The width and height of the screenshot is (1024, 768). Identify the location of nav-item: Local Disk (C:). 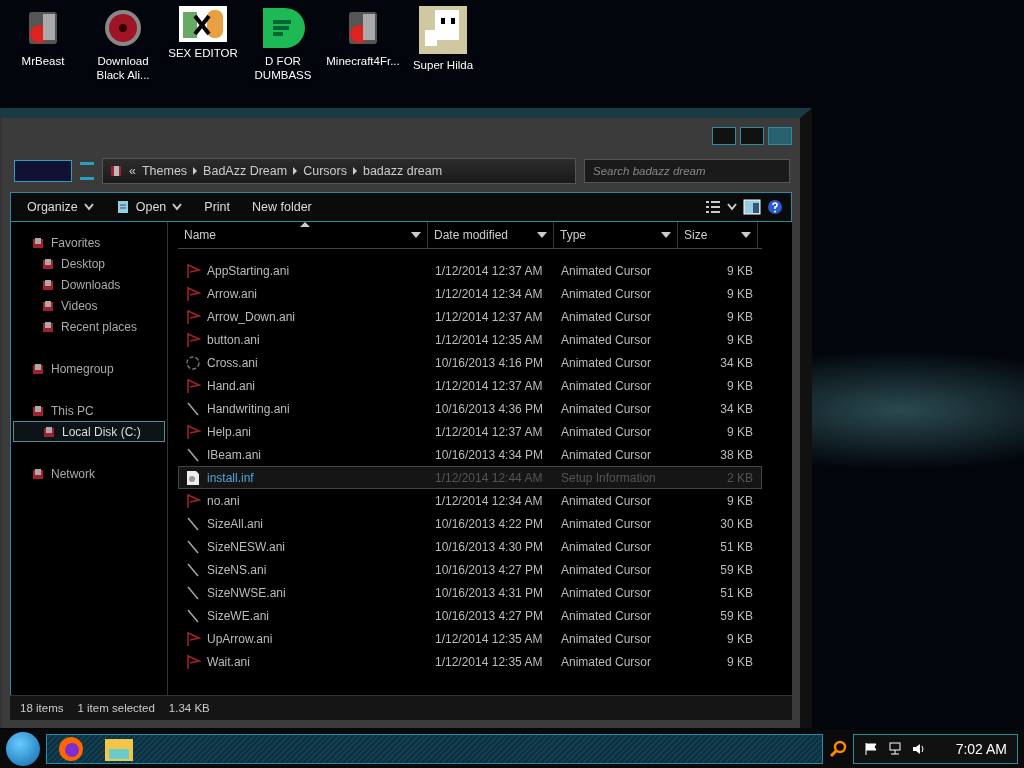
(89, 431).